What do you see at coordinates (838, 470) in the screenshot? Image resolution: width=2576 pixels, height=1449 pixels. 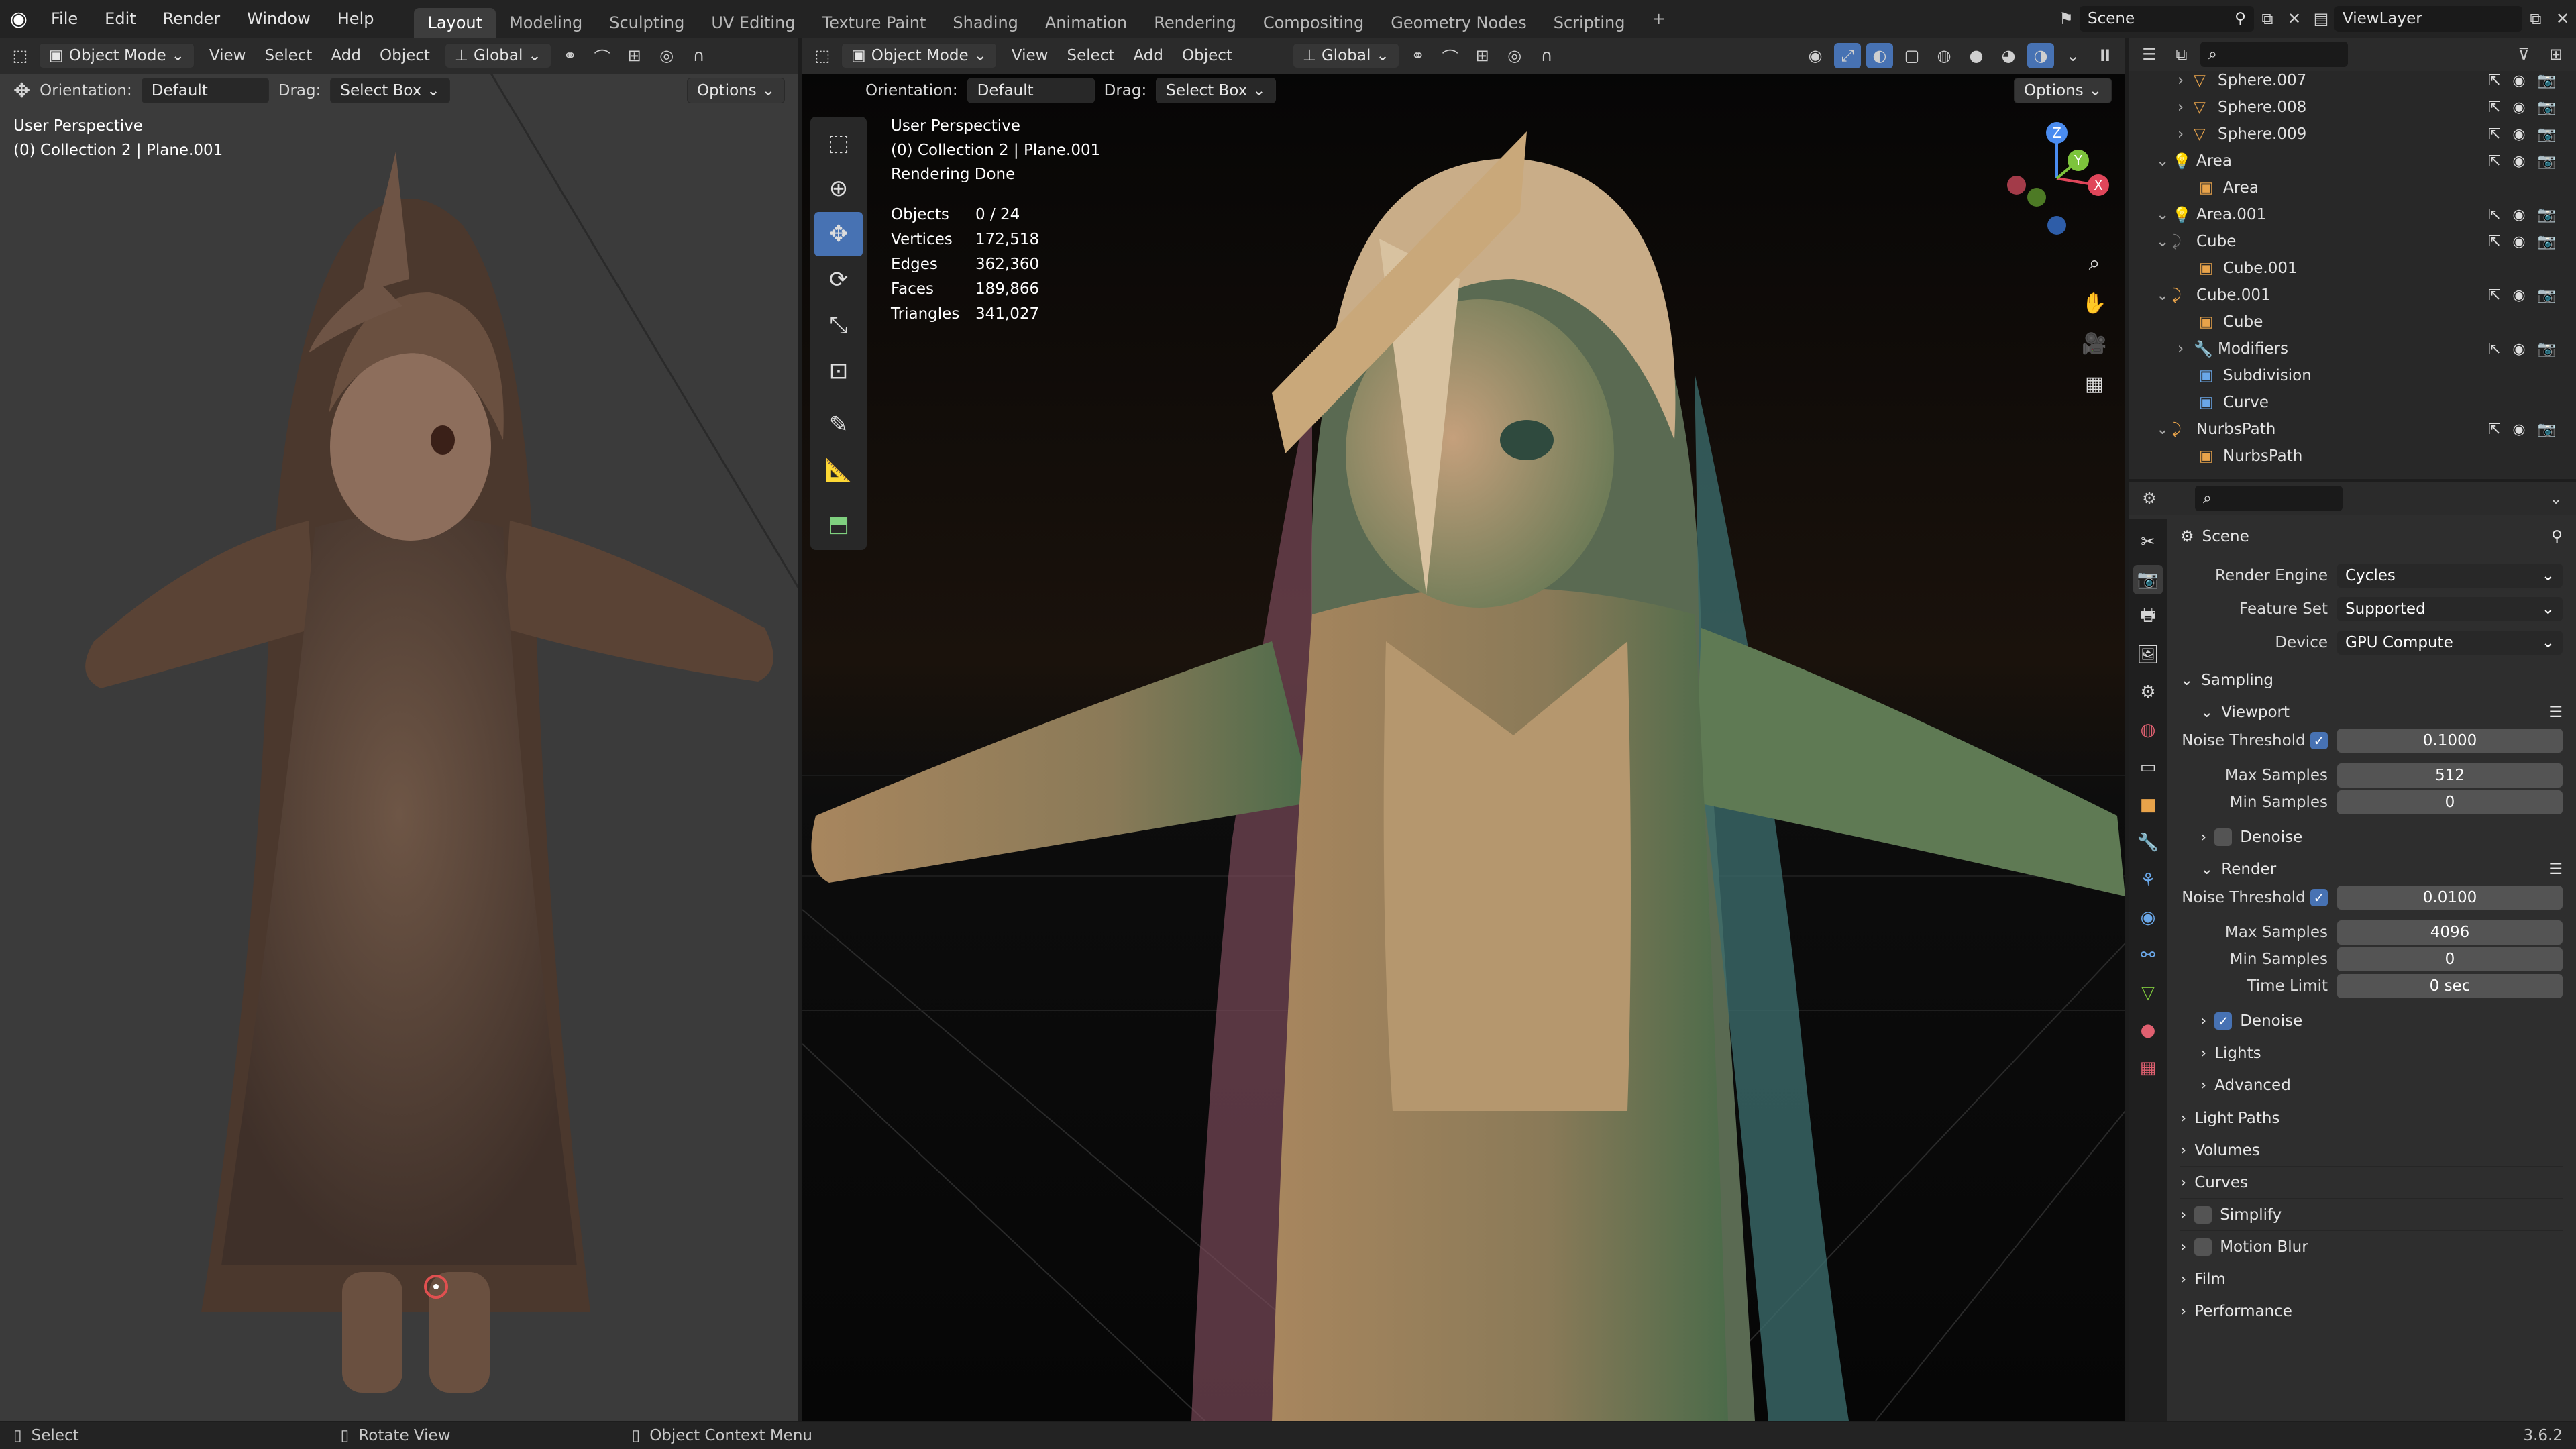 I see `measure-tool-icon: 📐` at bounding box center [838, 470].